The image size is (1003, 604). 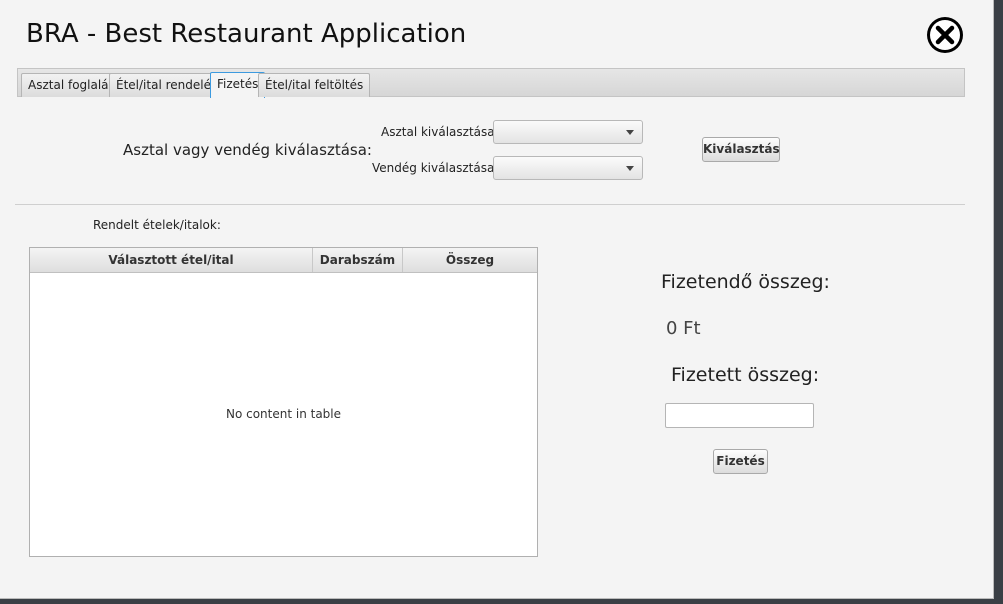 What do you see at coordinates (568, 168) in the screenshot?
I see `guest-select` at bounding box center [568, 168].